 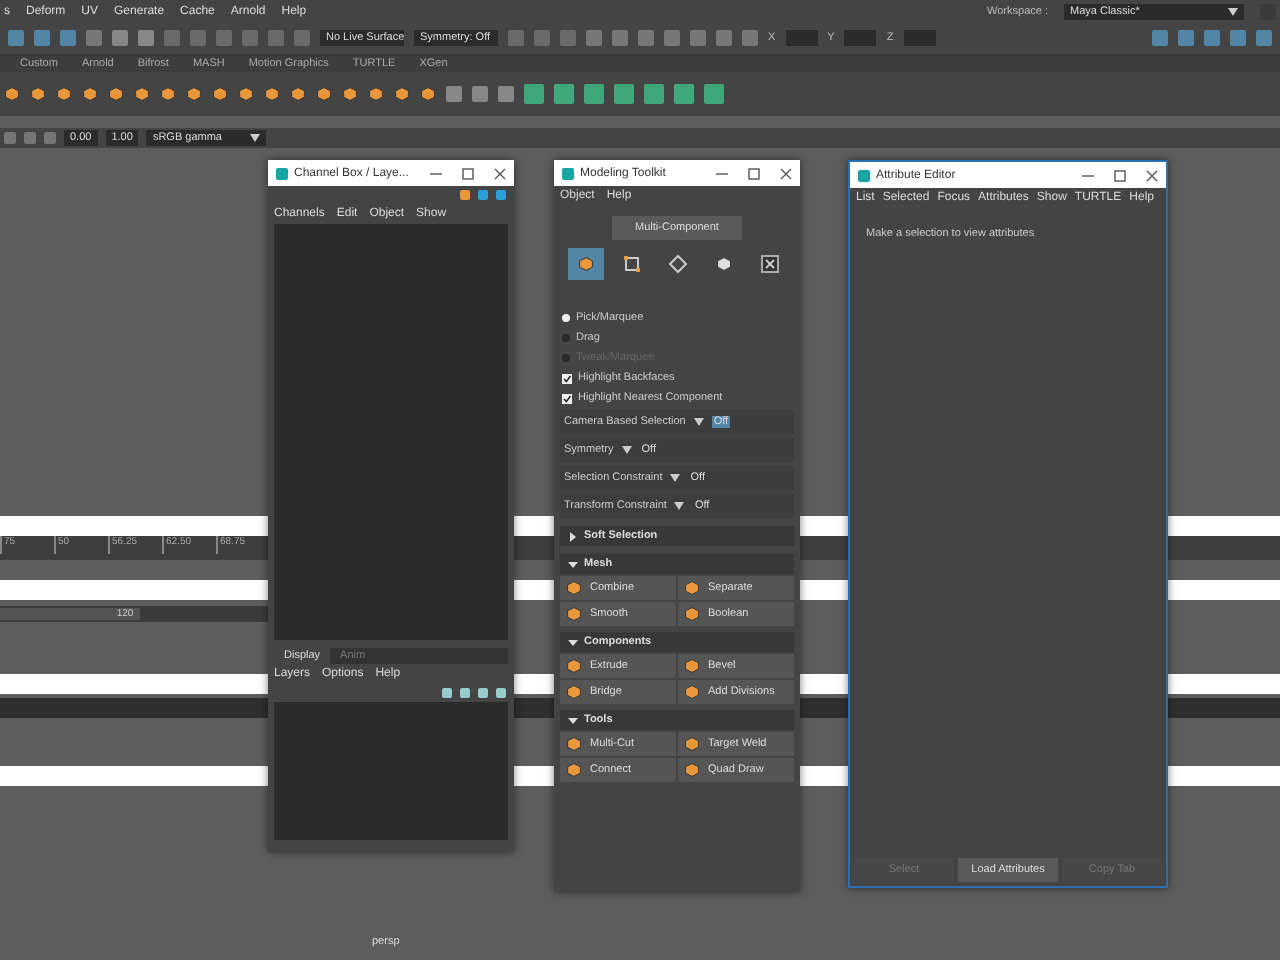 What do you see at coordinates (566, 318) in the screenshot?
I see `radio-button` at bounding box center [566, 318].